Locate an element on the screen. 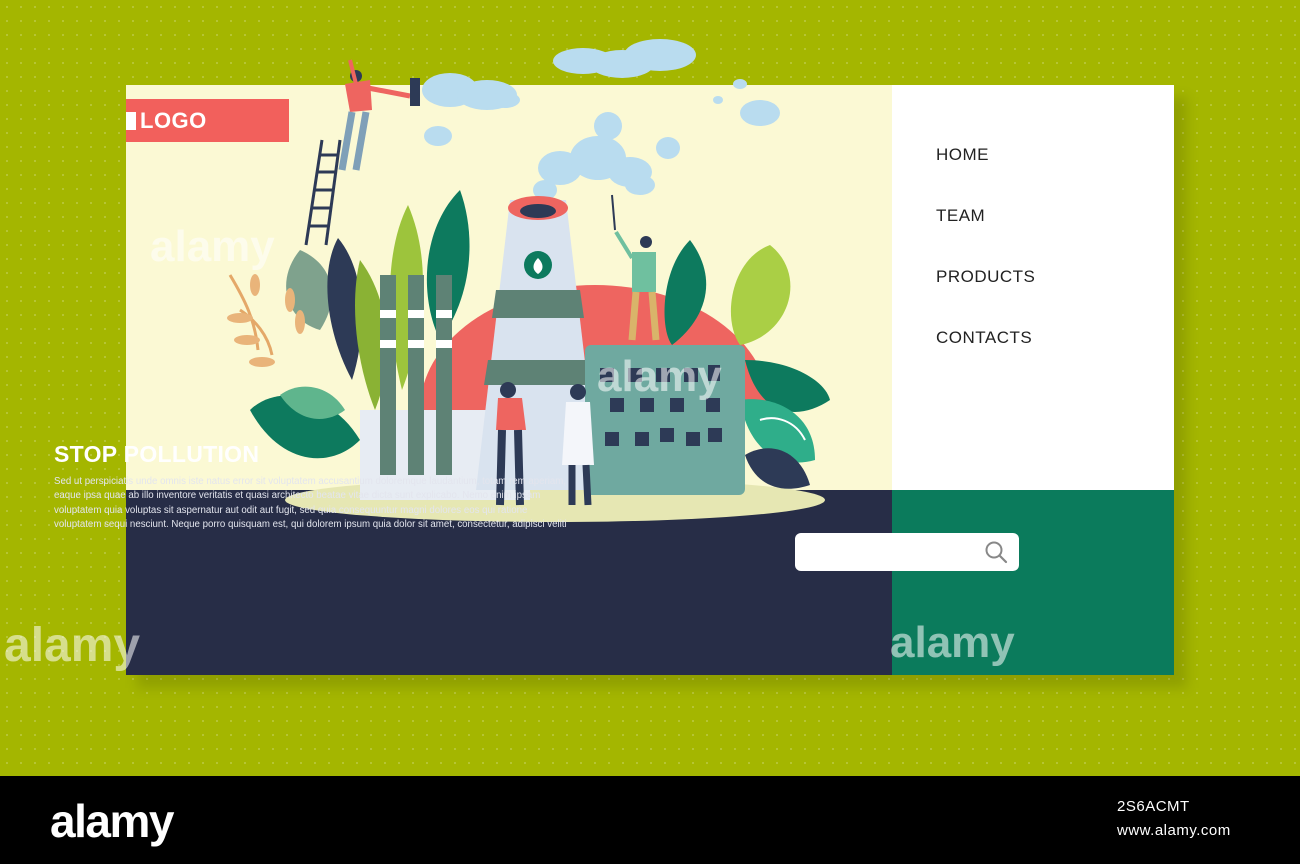 This screenshot has height=864, width=1300. logo: LOGO is located at coordinates (207, 120).